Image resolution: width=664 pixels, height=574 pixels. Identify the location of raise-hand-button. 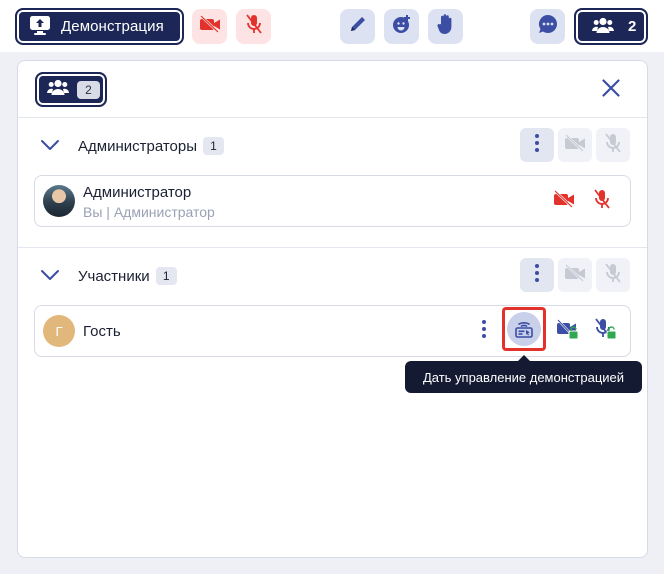
(445, 26).